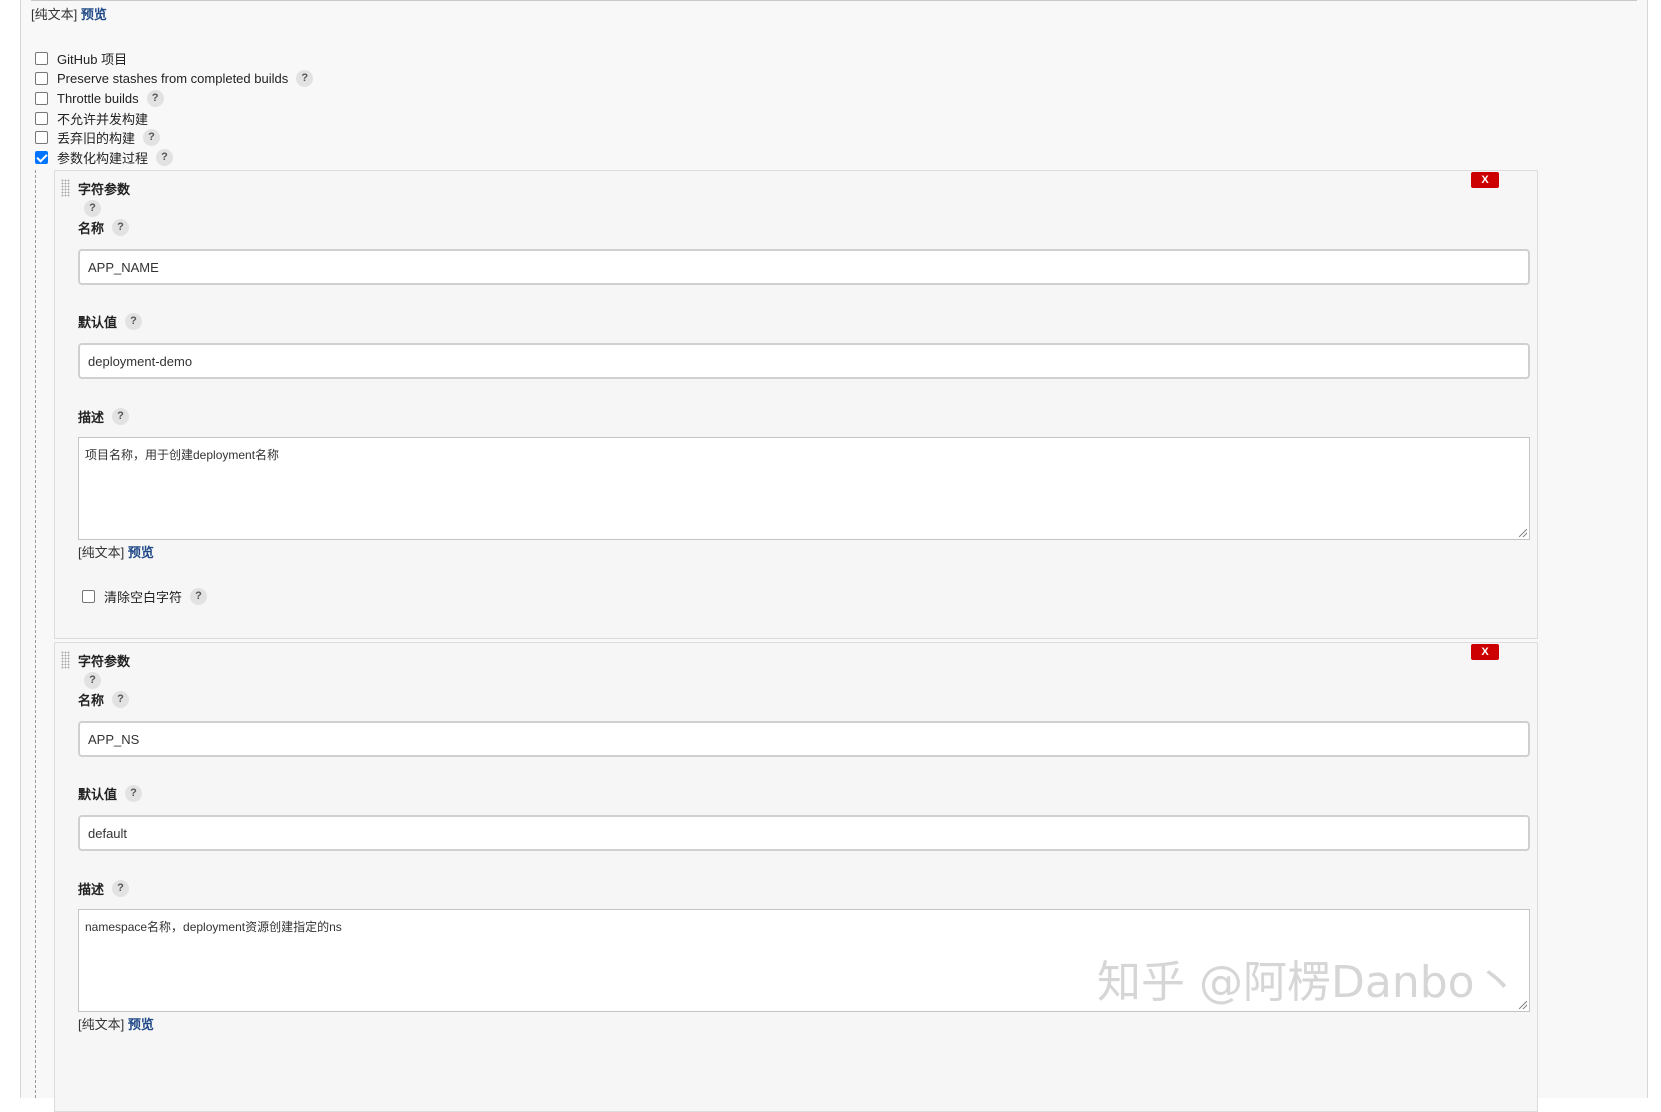 The image size is (1661, 1112). I want to click on option-label: Throttle builds, so click(98, 98).